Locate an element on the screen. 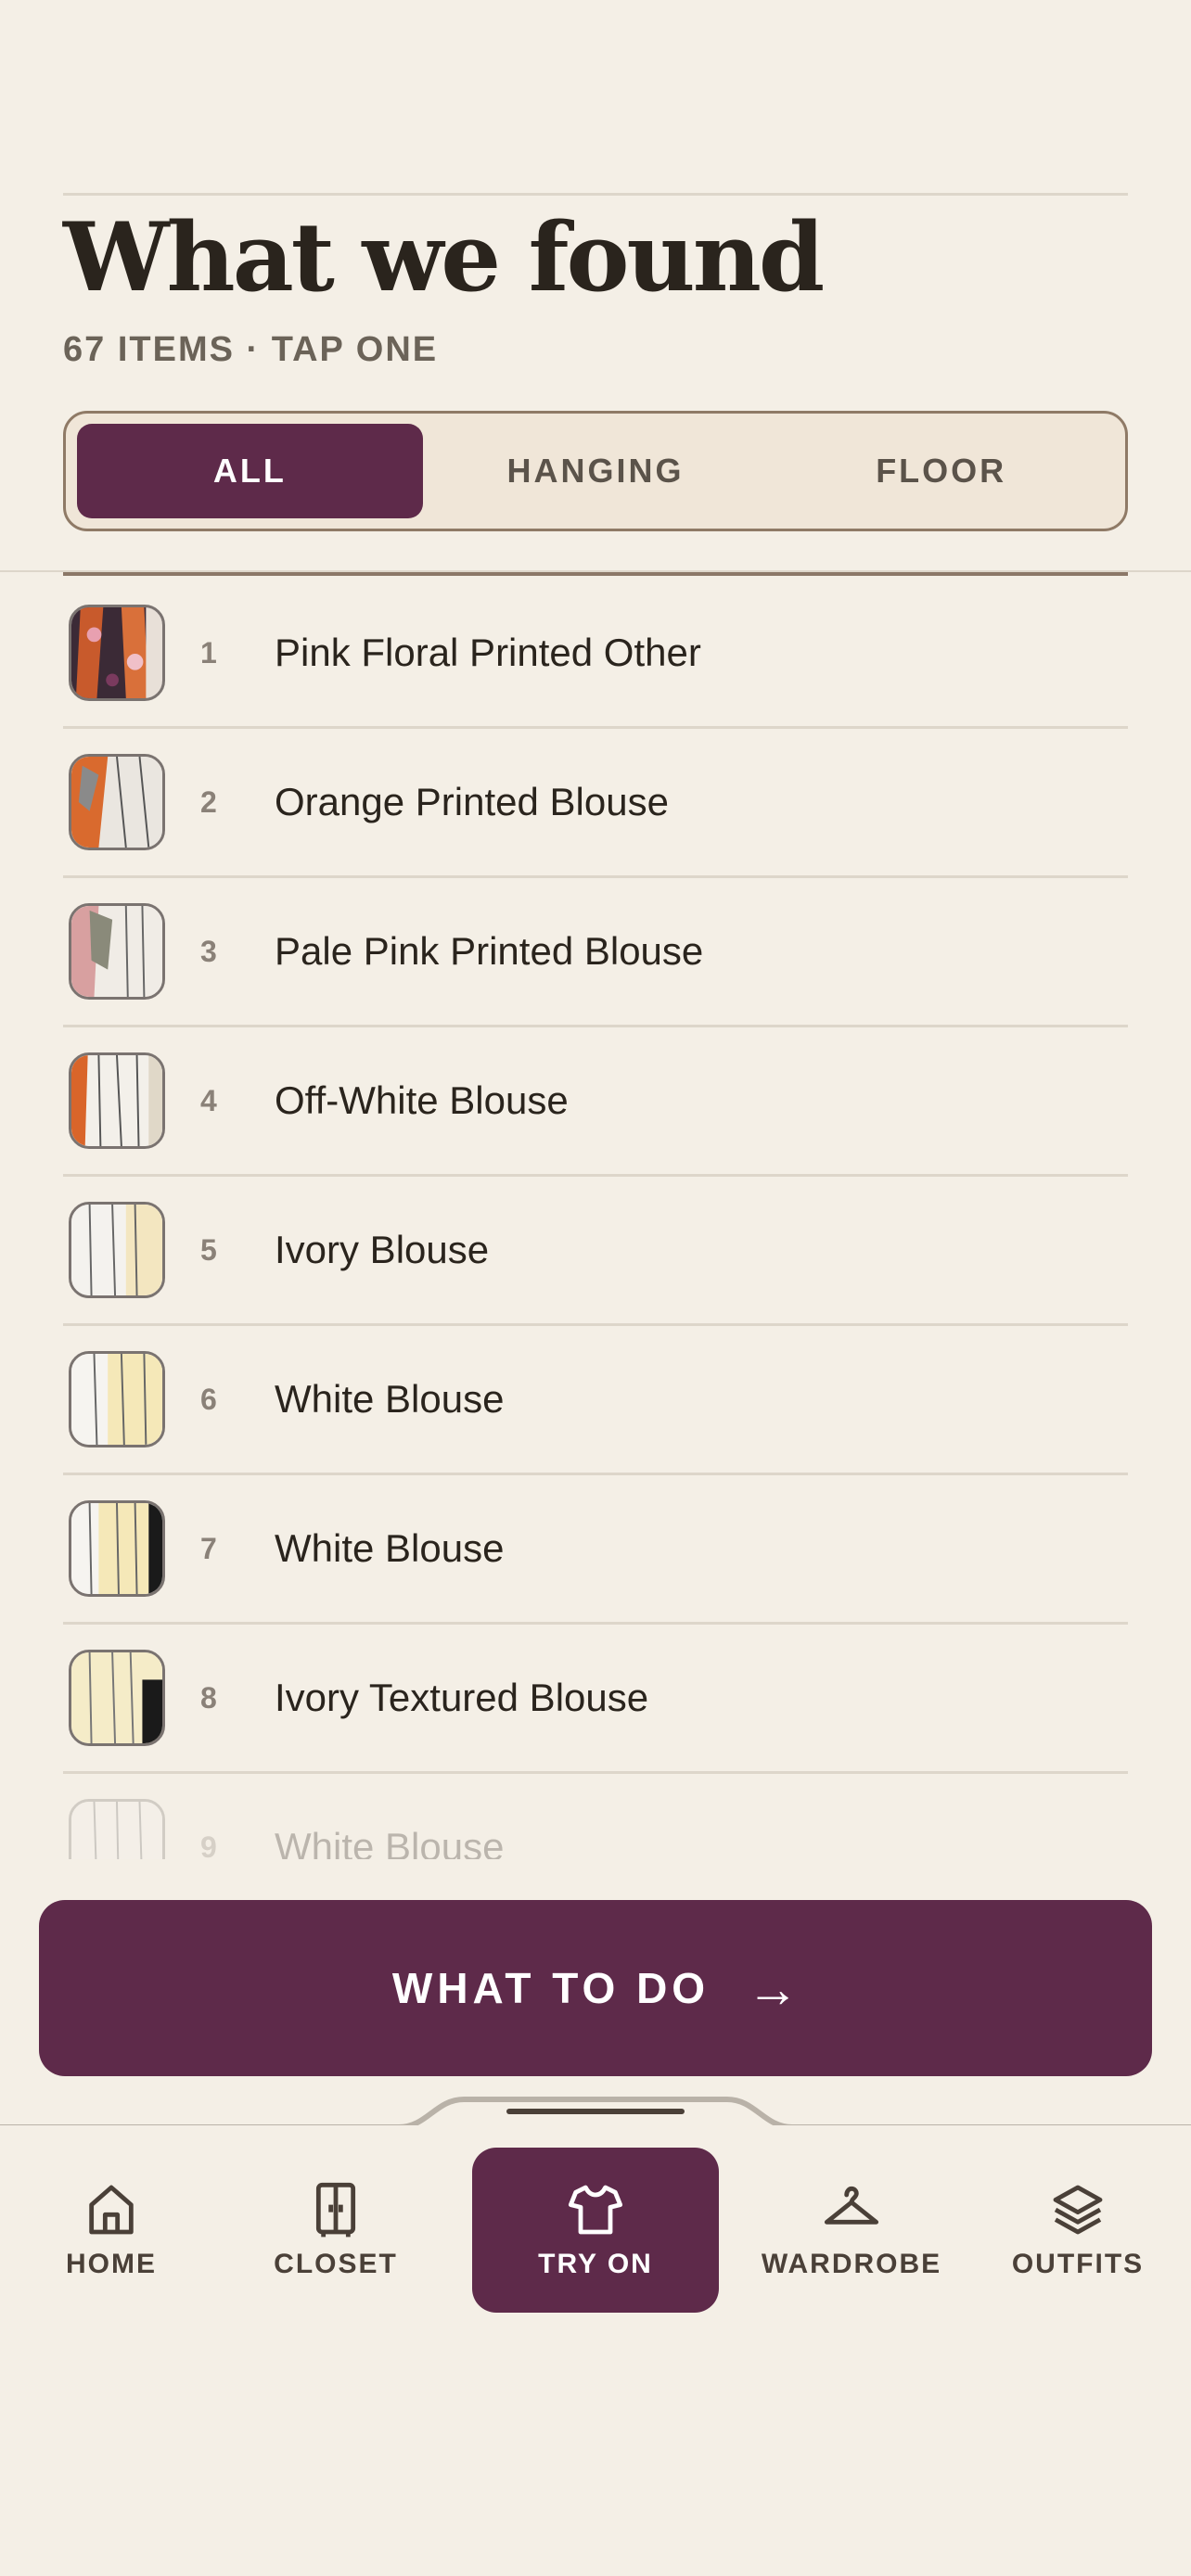 The height and width of the screenshot is (2576, 1191). item-name: Ivory Textured Blouse is located at coordinates (462, 1698).